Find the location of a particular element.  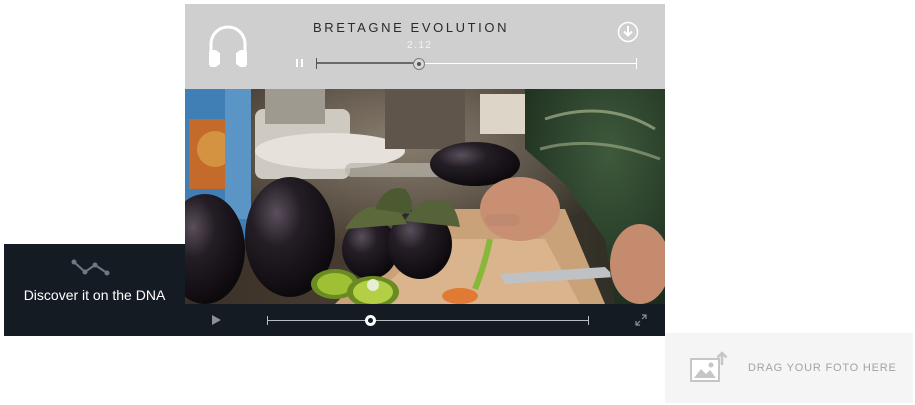

pause-icon is located at coordinates (300, 63).